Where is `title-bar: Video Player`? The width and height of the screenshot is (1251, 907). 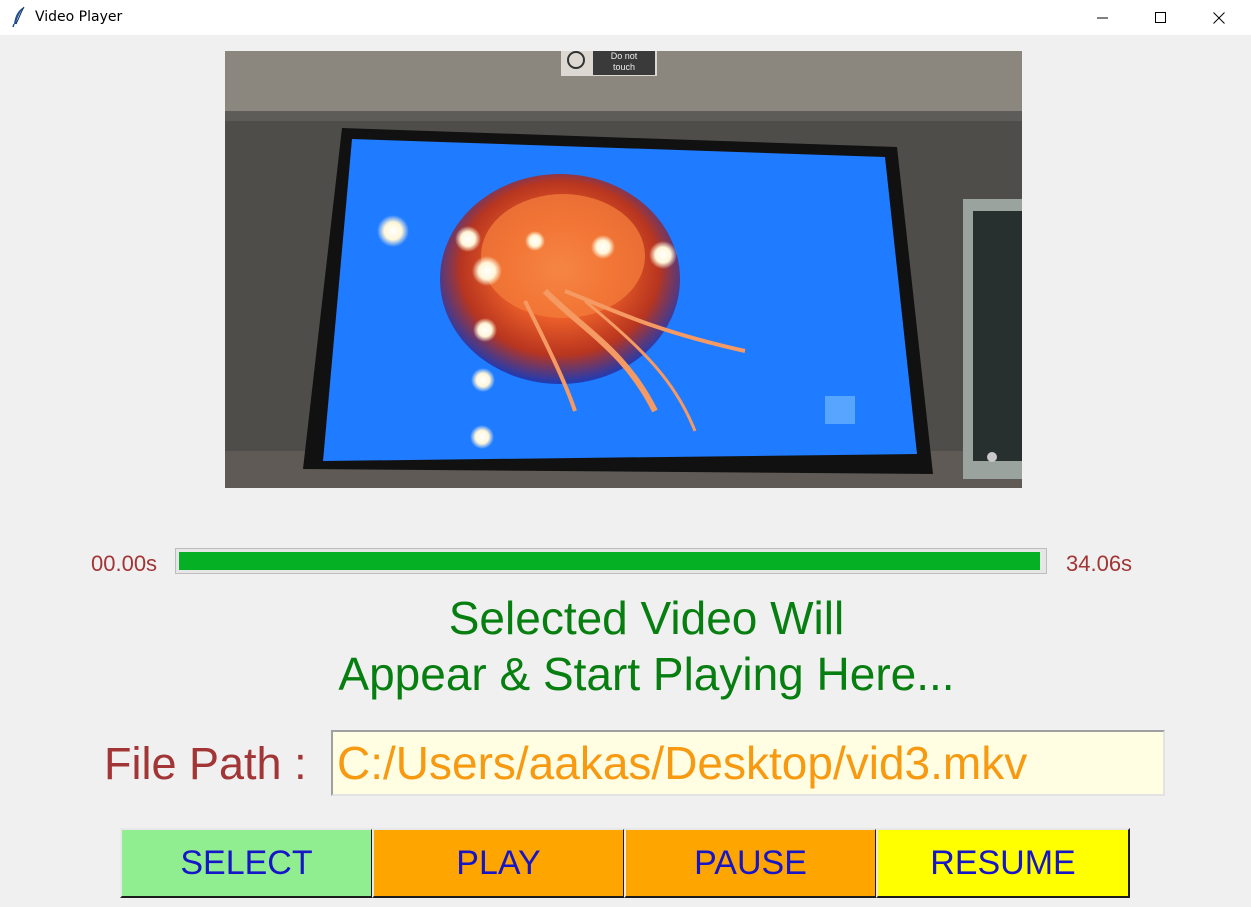 title-bar: Video Player is located at coordinates (625, 17).